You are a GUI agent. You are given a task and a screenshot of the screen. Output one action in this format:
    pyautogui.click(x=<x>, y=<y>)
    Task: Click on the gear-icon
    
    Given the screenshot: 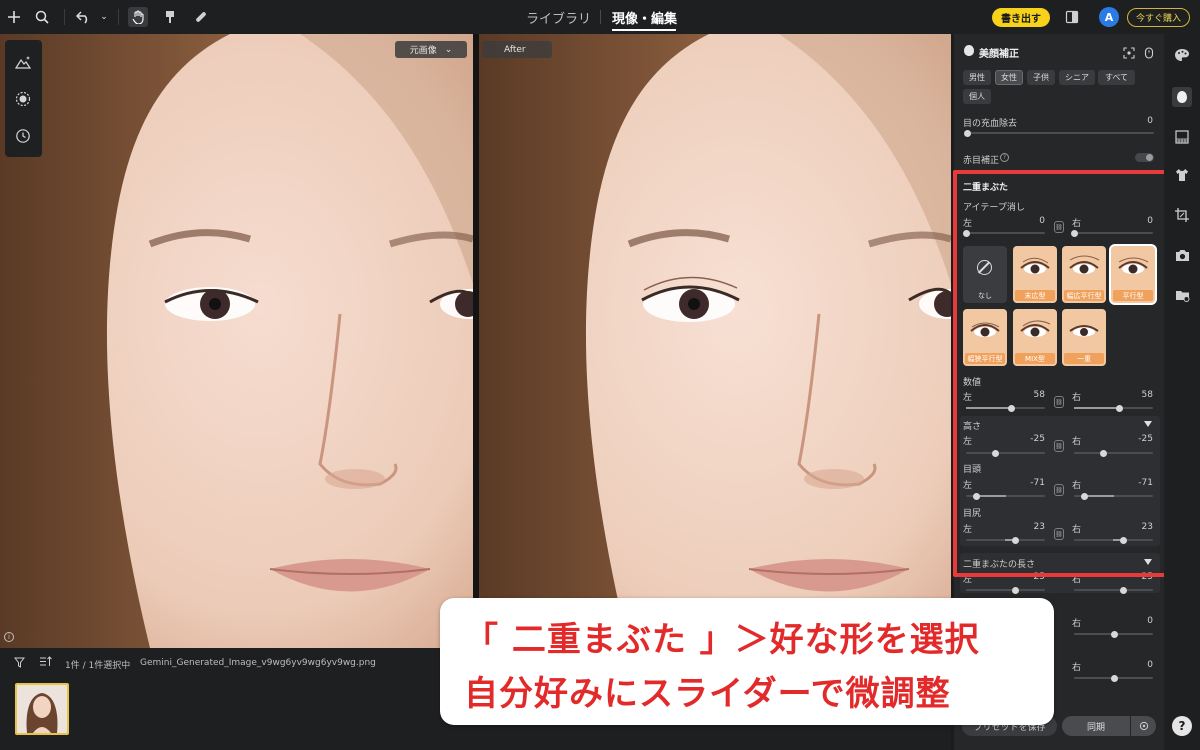 What is the action you would take?
    pyautogui.click(x=1143, y=726)
    